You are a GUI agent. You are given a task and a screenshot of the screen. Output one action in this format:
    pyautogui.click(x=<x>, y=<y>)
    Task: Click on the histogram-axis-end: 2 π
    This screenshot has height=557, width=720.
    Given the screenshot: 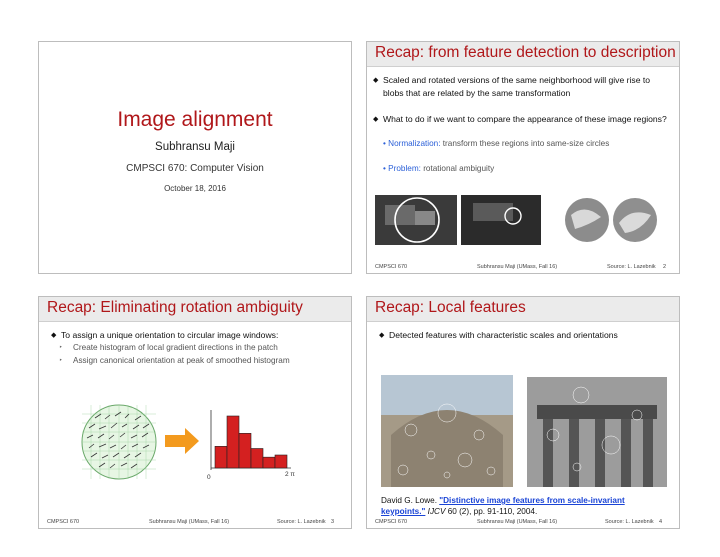 What is the action you would take?
    pyautogui.click(x=290, y=474)
    